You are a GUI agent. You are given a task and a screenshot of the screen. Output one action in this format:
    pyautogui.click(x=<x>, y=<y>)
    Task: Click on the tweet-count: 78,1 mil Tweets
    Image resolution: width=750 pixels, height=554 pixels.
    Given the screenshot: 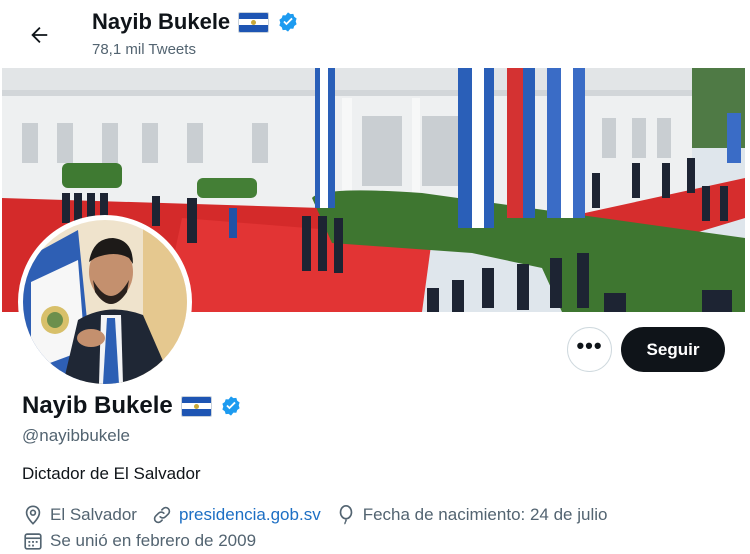 What is the action you would take?
    pyautogui.click(x=144, y=49)
    